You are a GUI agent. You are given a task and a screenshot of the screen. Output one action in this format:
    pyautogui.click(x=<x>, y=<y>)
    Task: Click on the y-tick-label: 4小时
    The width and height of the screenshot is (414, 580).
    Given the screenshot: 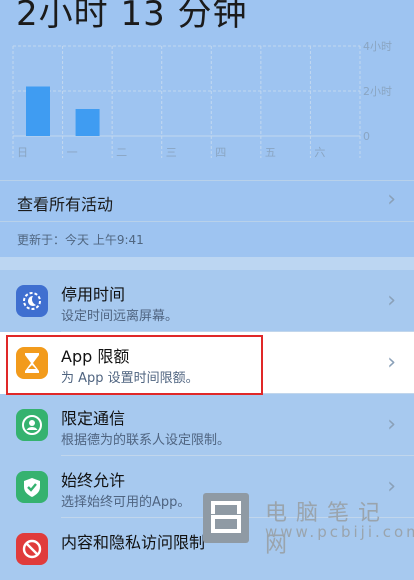 What is the action you would take?
    pyautogui.click(x=377, y=46)
    